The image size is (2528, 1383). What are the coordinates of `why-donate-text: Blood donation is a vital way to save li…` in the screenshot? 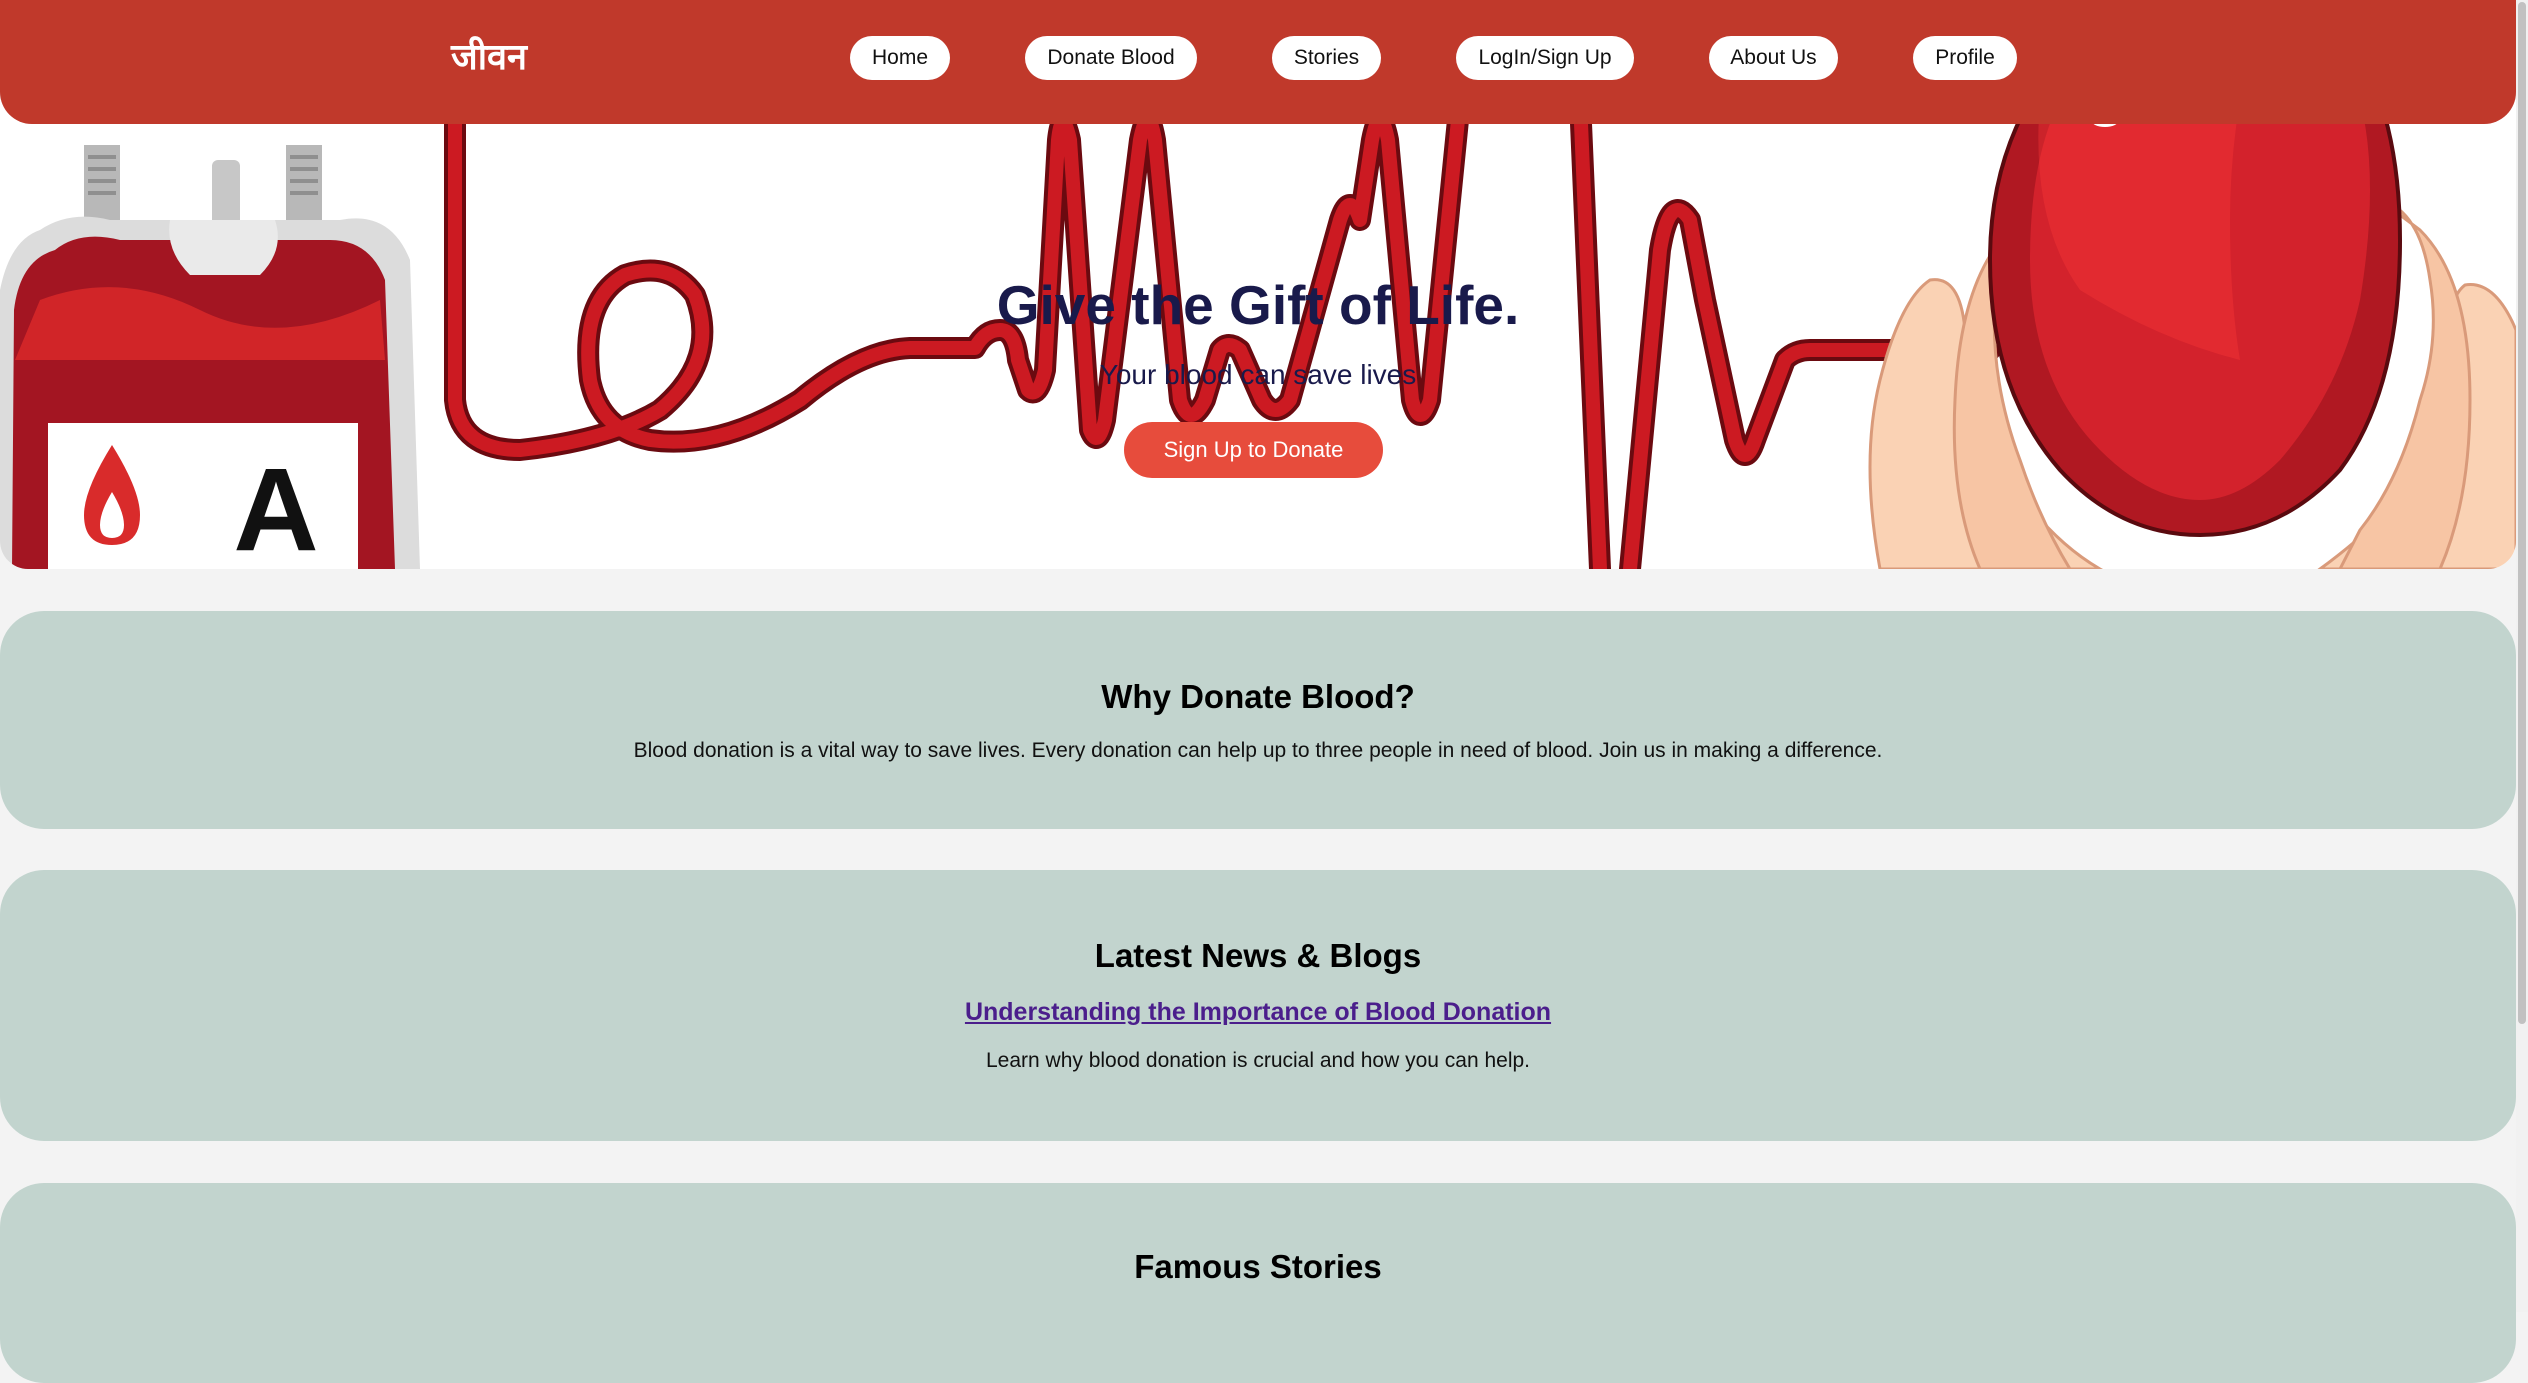 It's located at (1258, 750).